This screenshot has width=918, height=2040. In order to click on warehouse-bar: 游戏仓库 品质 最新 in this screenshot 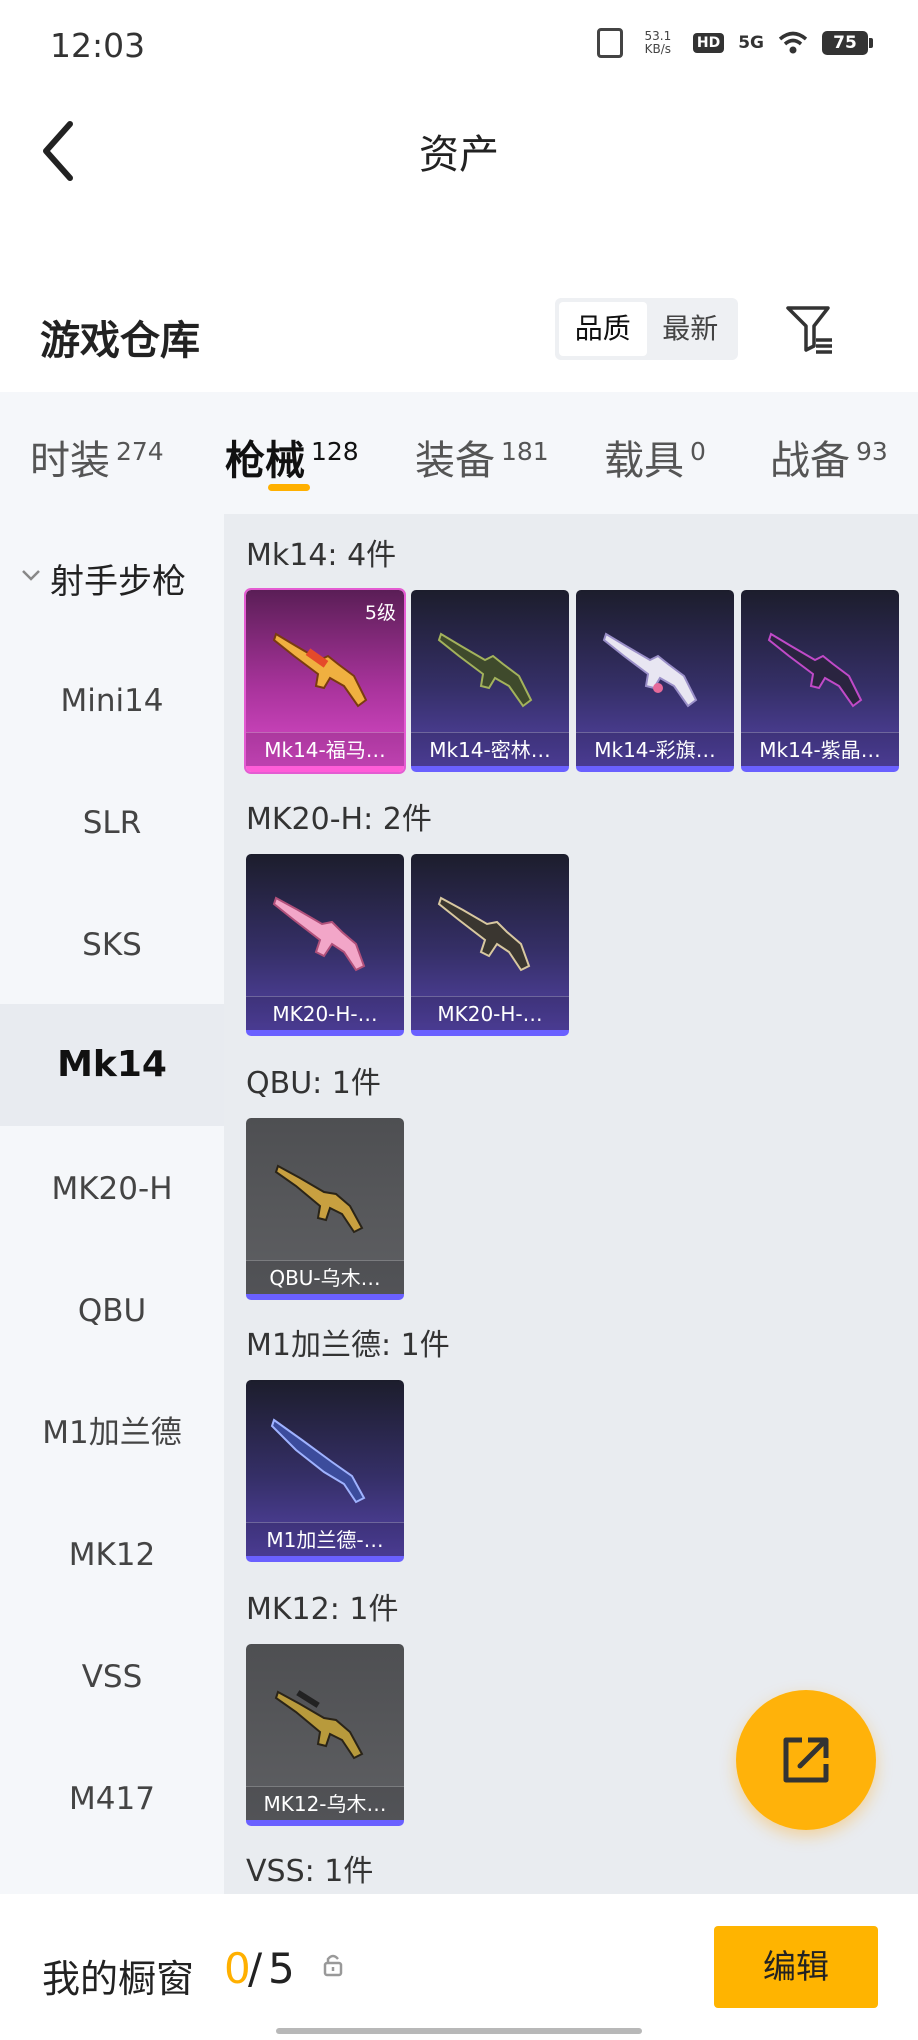, I will do `click(459, 342)`.